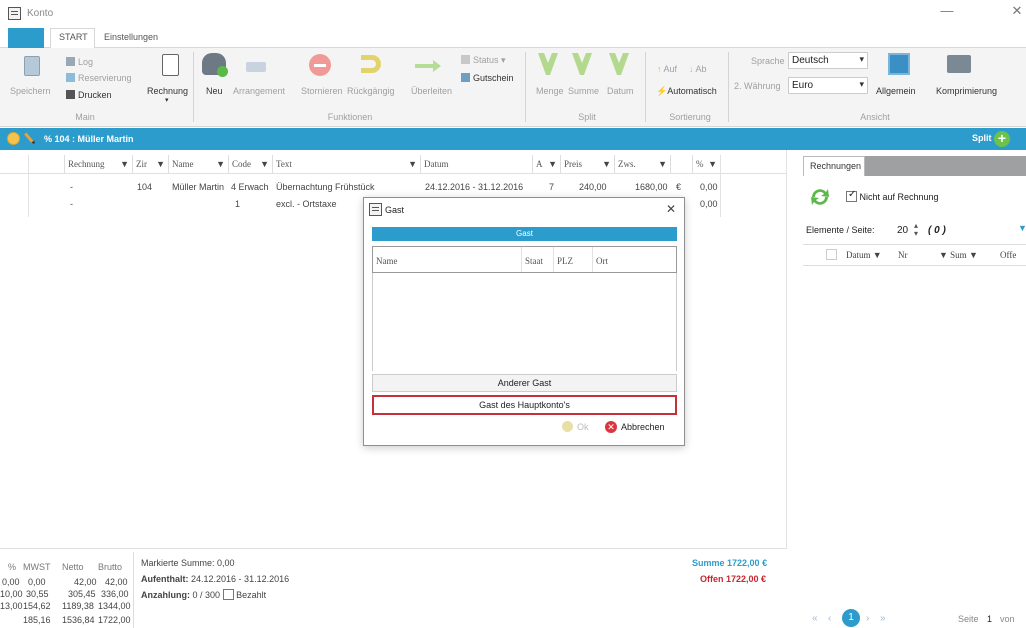 The height and width of the screenshot is (628, 1026). I want to click on tab-rechnungen: Rechnungen, so click(834, 166).